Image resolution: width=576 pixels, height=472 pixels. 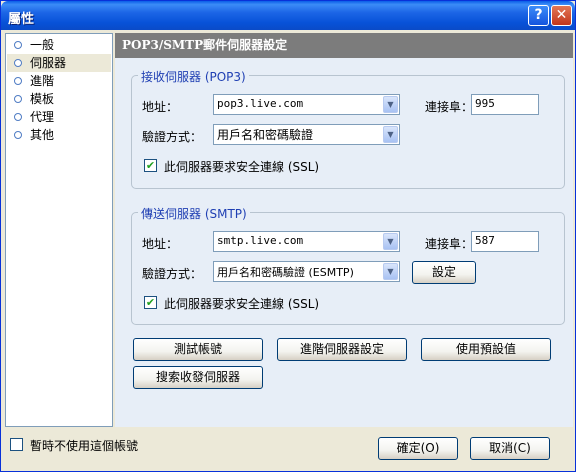 What do you see at coordinates (150, 165) in the screenshot?
I see `pop3-ssl-checkbox: ✔` at bounding box center [150, 165].